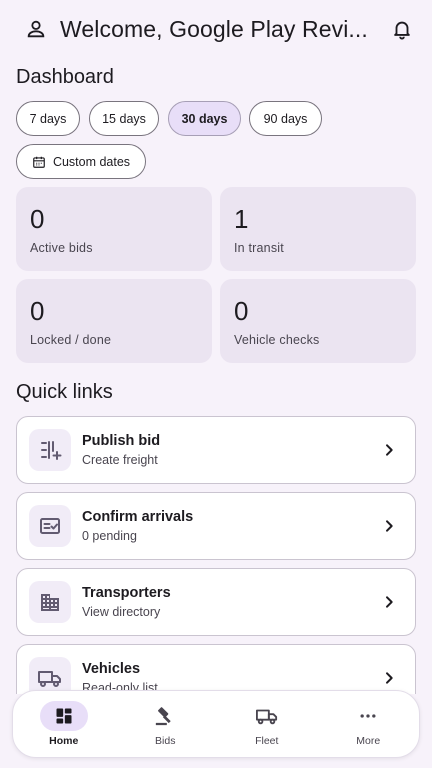 This screenshot has height=768, width=432. Describe the element at coordinates (121, 441) in the screenshot. I see `link-title: Publish bid` at that location.